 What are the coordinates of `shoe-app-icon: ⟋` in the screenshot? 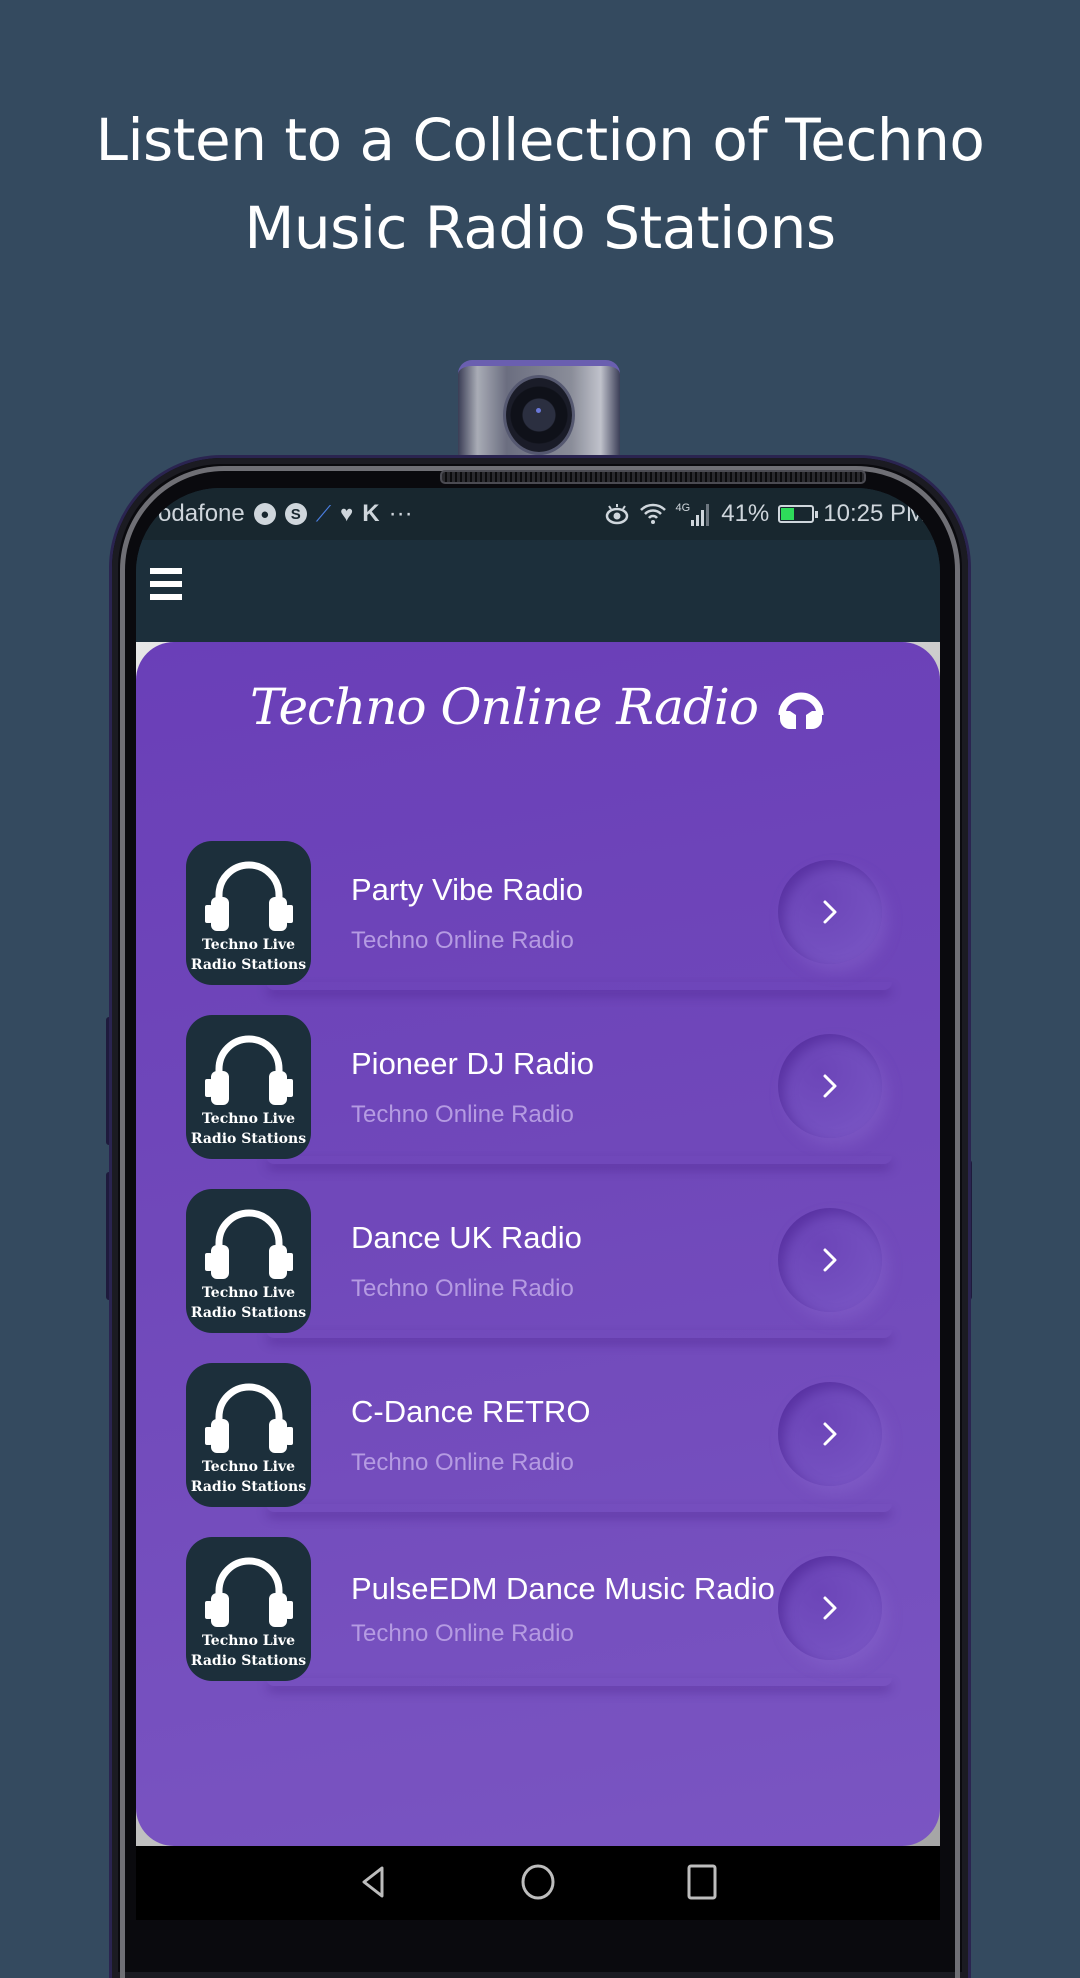 It's located at (323, 513).